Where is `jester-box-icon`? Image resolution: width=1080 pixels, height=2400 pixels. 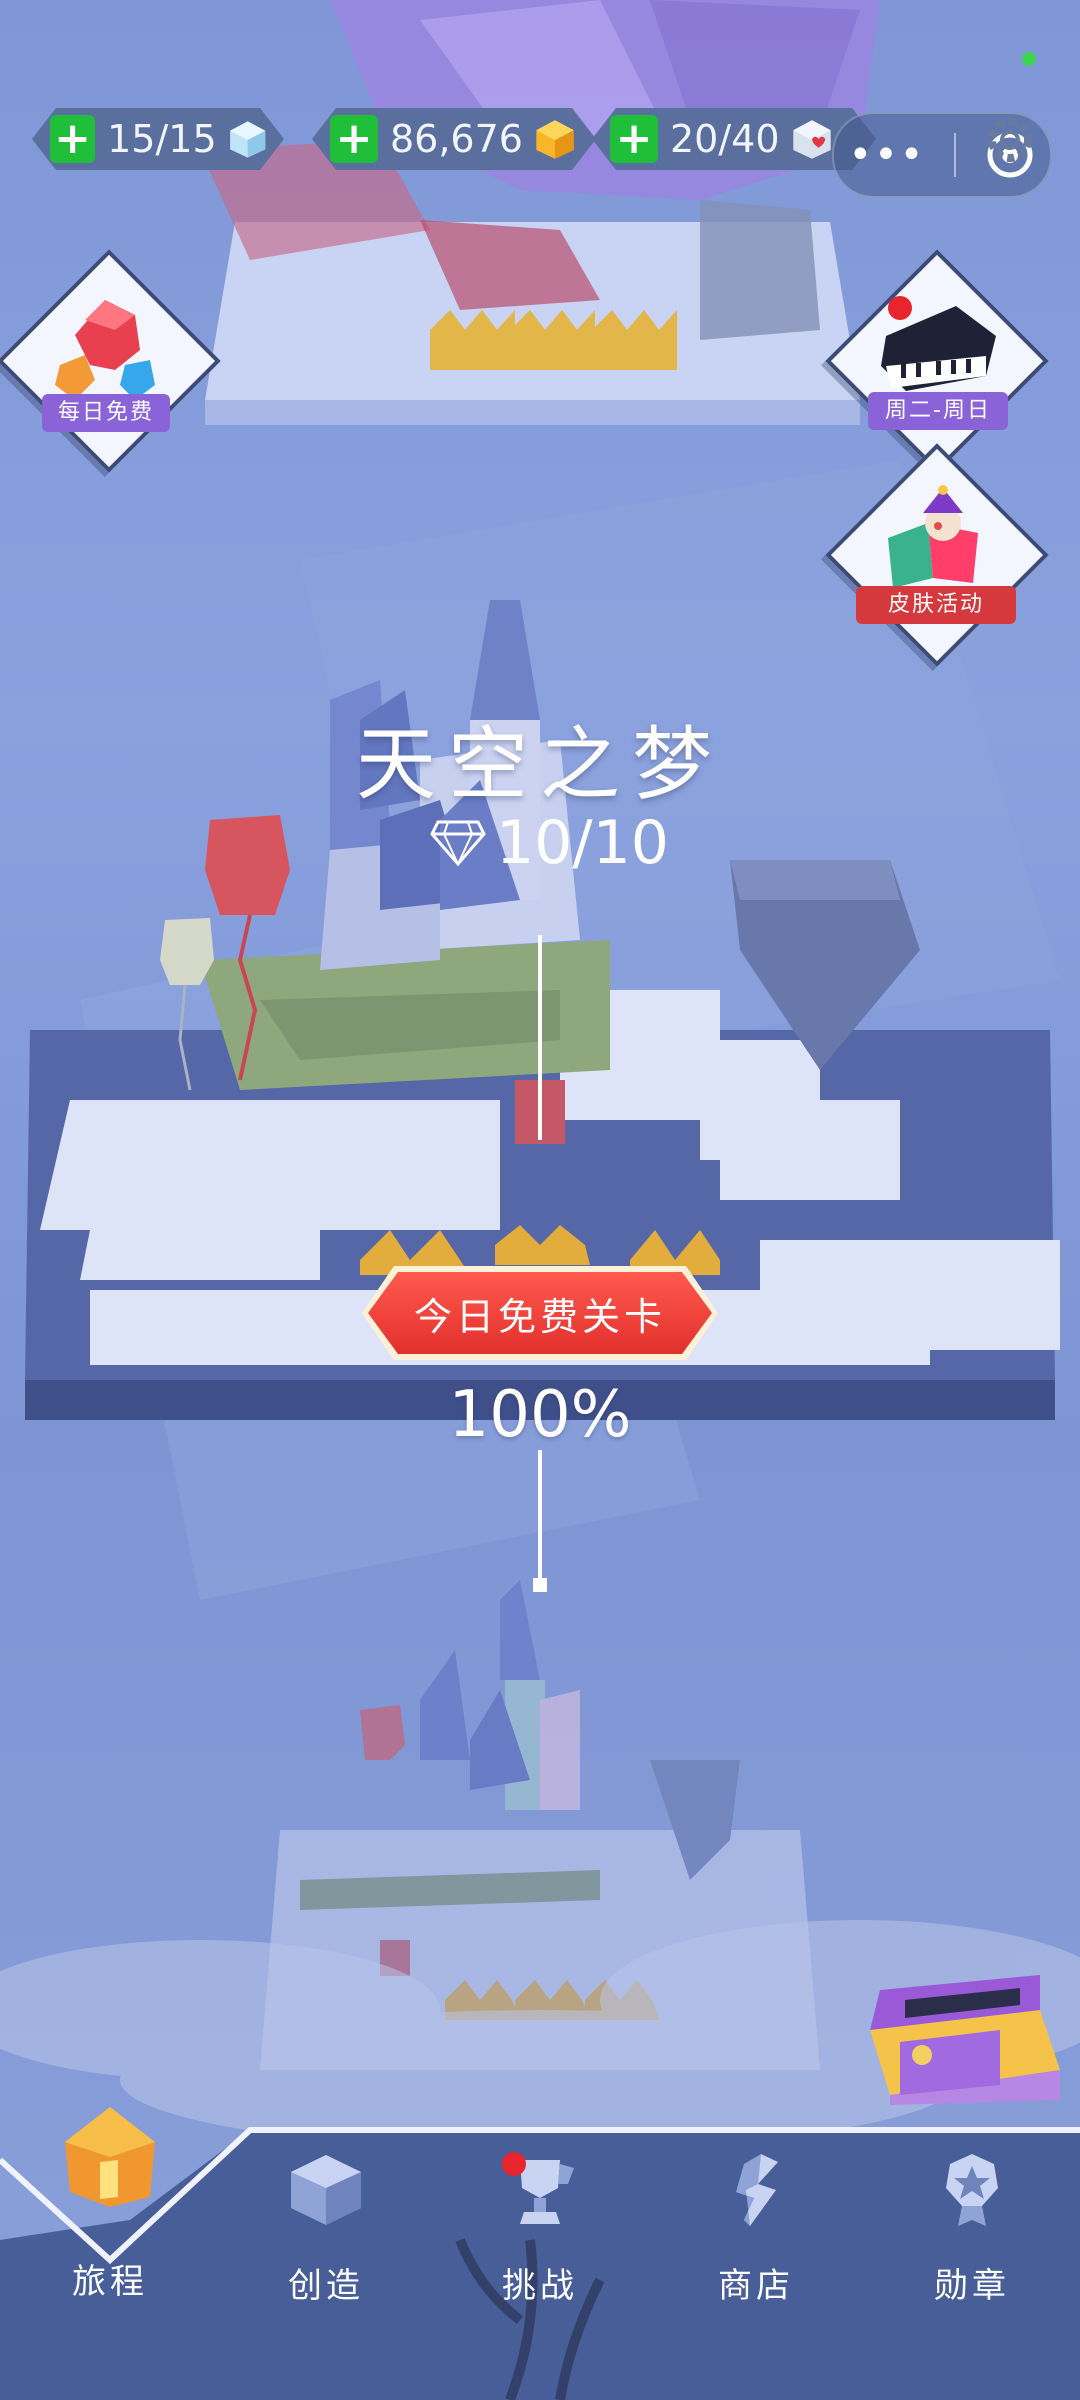 jester-box-icon is located at coordinates (933, 536).